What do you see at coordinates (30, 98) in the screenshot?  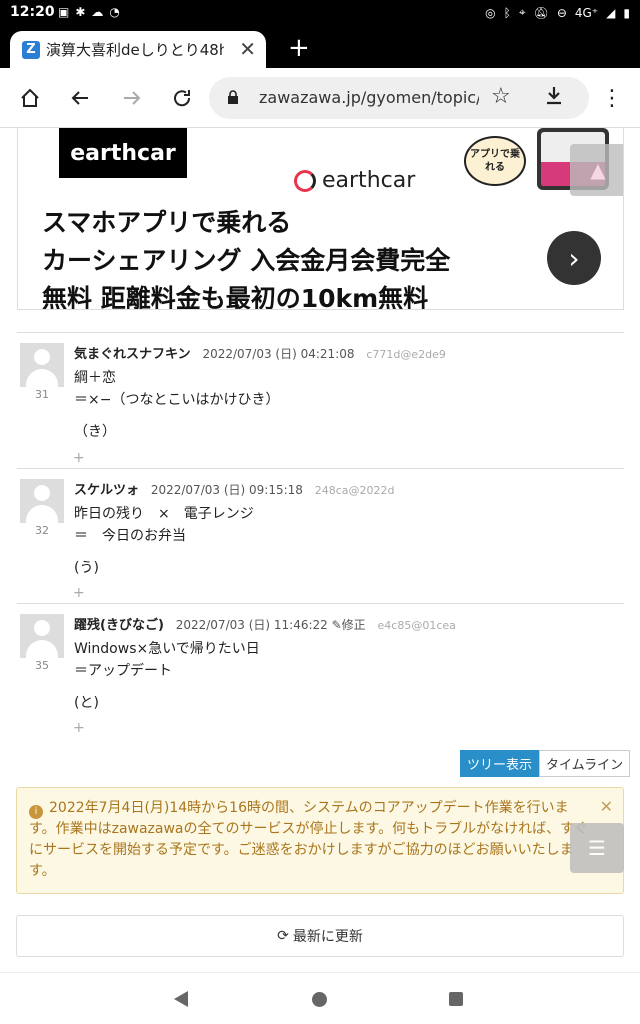 I see `home-icon` at bounding box center [30, 98].